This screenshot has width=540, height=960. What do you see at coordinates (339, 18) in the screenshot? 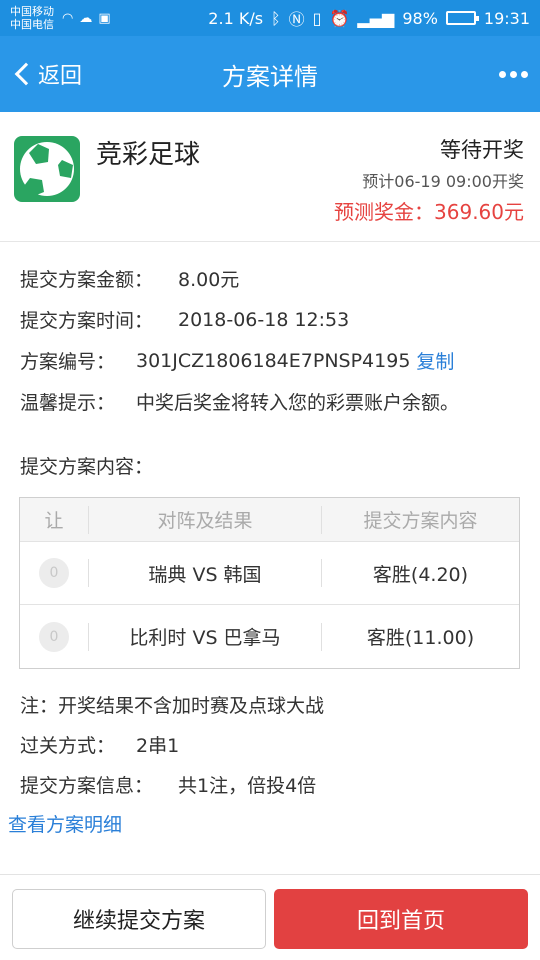
I see `alarm-icon: ⏰` at bounding box center [339, 18].